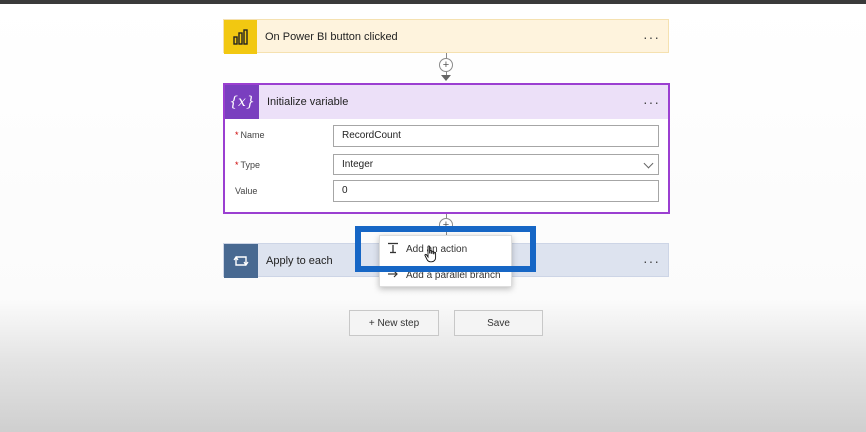 The height and width of the screenshot is (432, 866). I want to click on value-label: Value, so click(246, 191).